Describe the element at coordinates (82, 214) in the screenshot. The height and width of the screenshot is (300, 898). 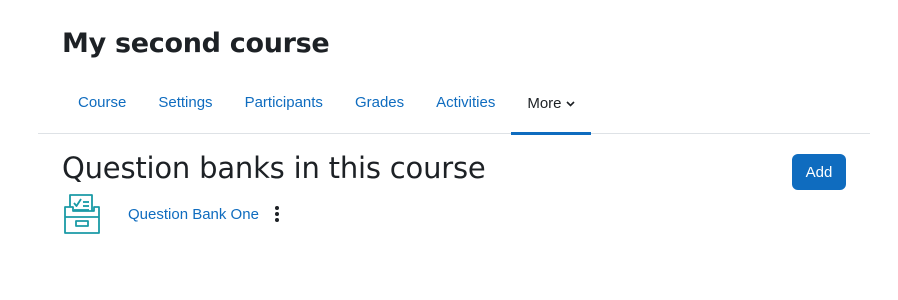
I see `question-bank-icon` at that location.